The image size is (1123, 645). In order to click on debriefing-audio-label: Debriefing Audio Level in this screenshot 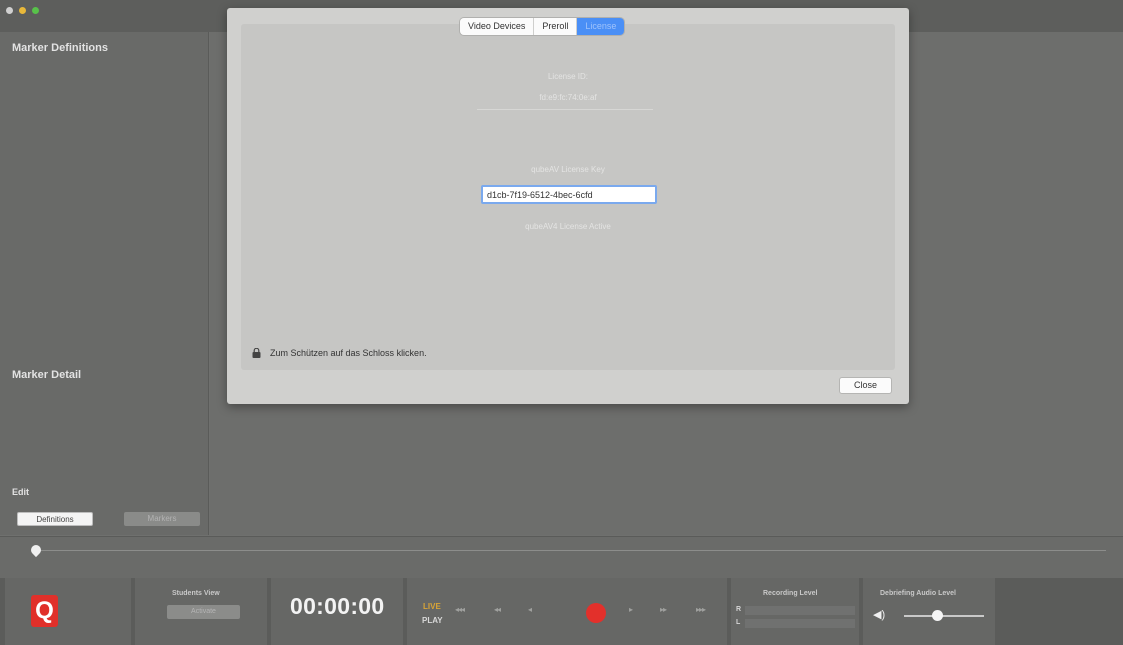, I will do `click(918, 593)`.